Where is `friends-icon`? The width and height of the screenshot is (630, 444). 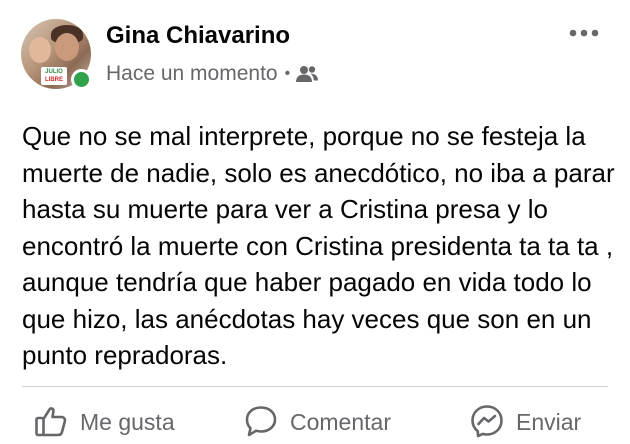 friends-icon is located at coordinates (307, 74).